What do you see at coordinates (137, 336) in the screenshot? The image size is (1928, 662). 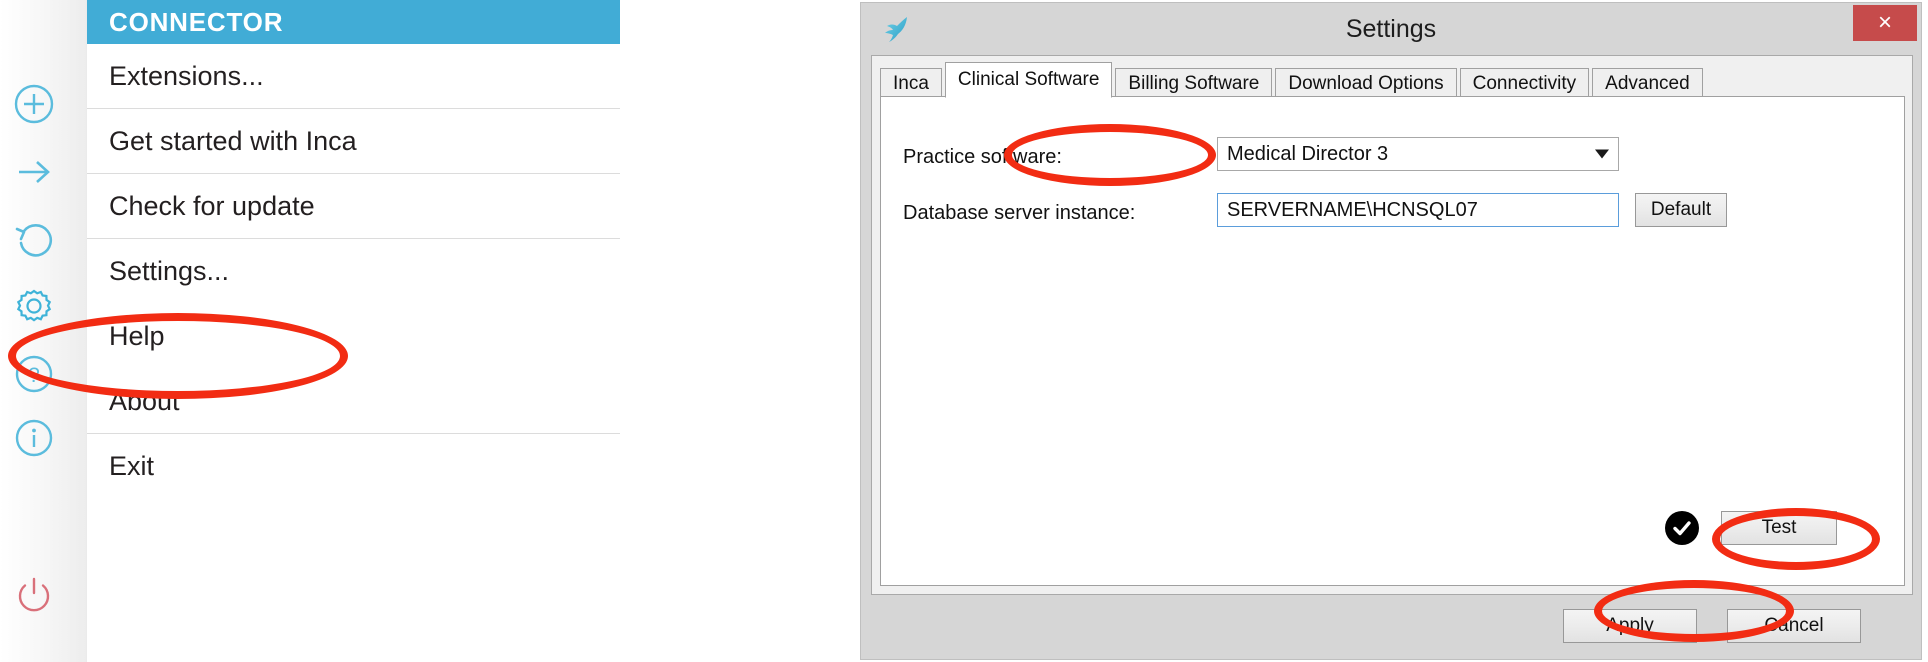 I see `menu-item-label: Help` at bounding box center [137, 336].